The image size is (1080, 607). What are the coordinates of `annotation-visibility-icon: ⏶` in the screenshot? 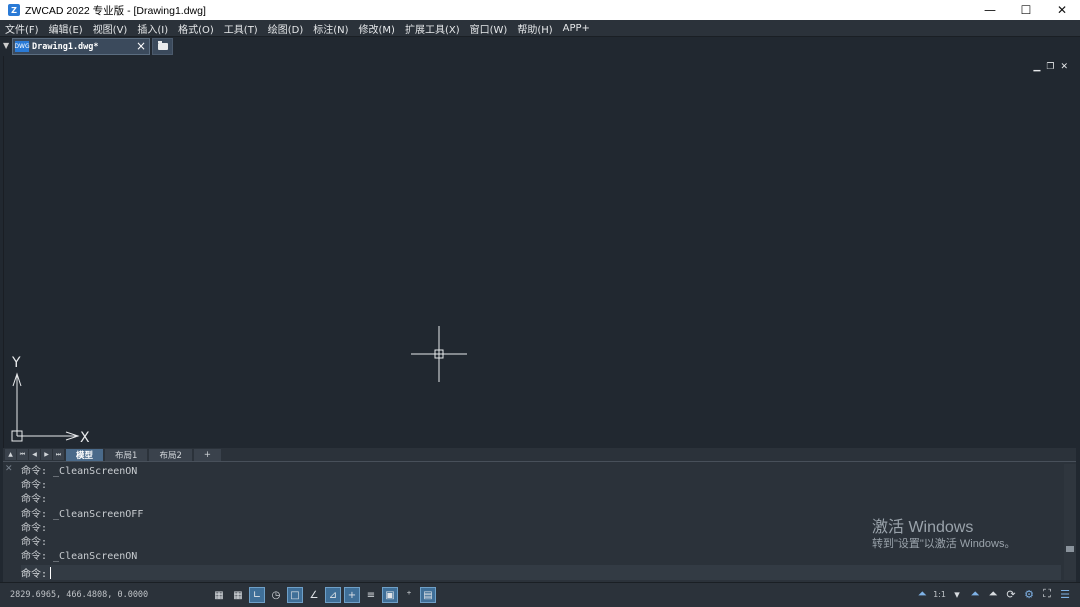 It's located at (975, 594).